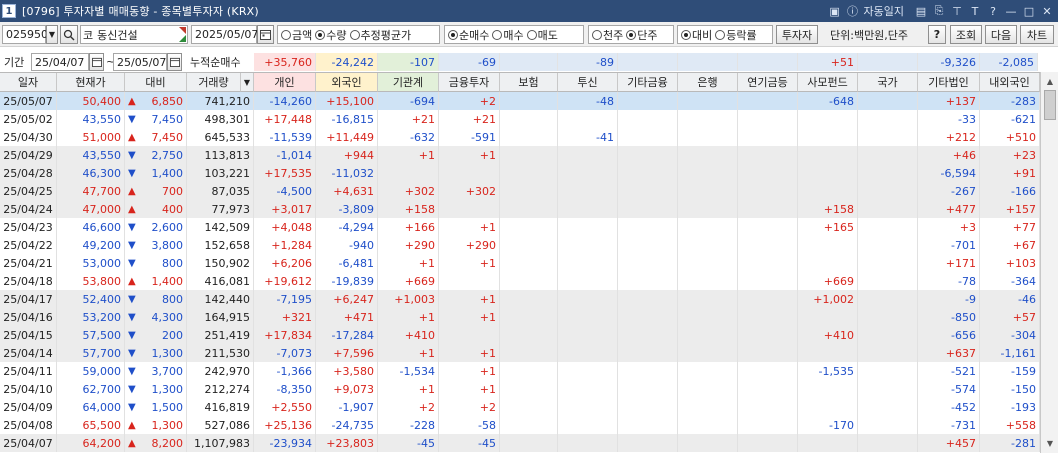  I want to click on scroll-up-icon: ▲, so click(1050, 81).